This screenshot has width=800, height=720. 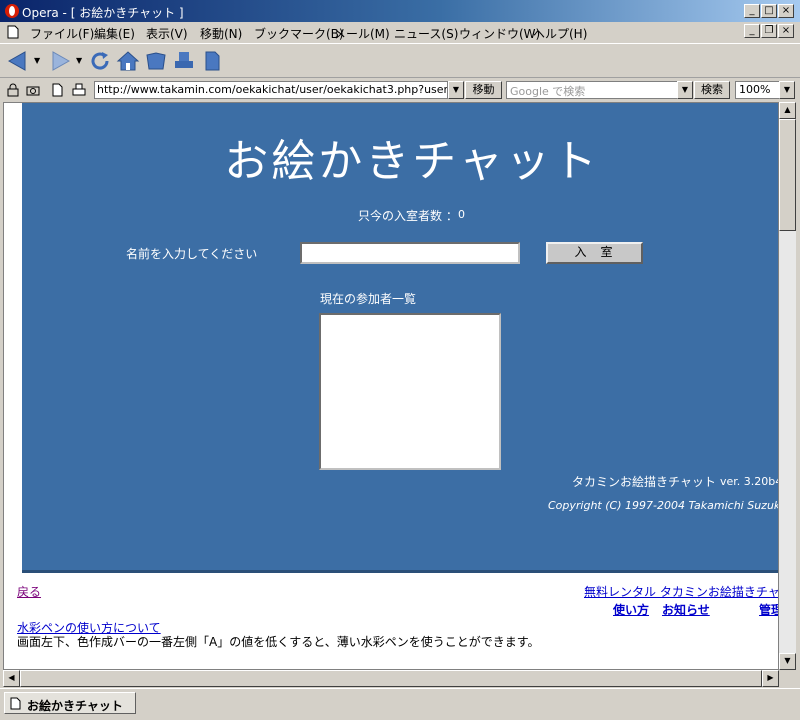 I want to click on title-bar: Opera - [ お絵かきチャット ] _ □ ×, so click(x=400, y=11).